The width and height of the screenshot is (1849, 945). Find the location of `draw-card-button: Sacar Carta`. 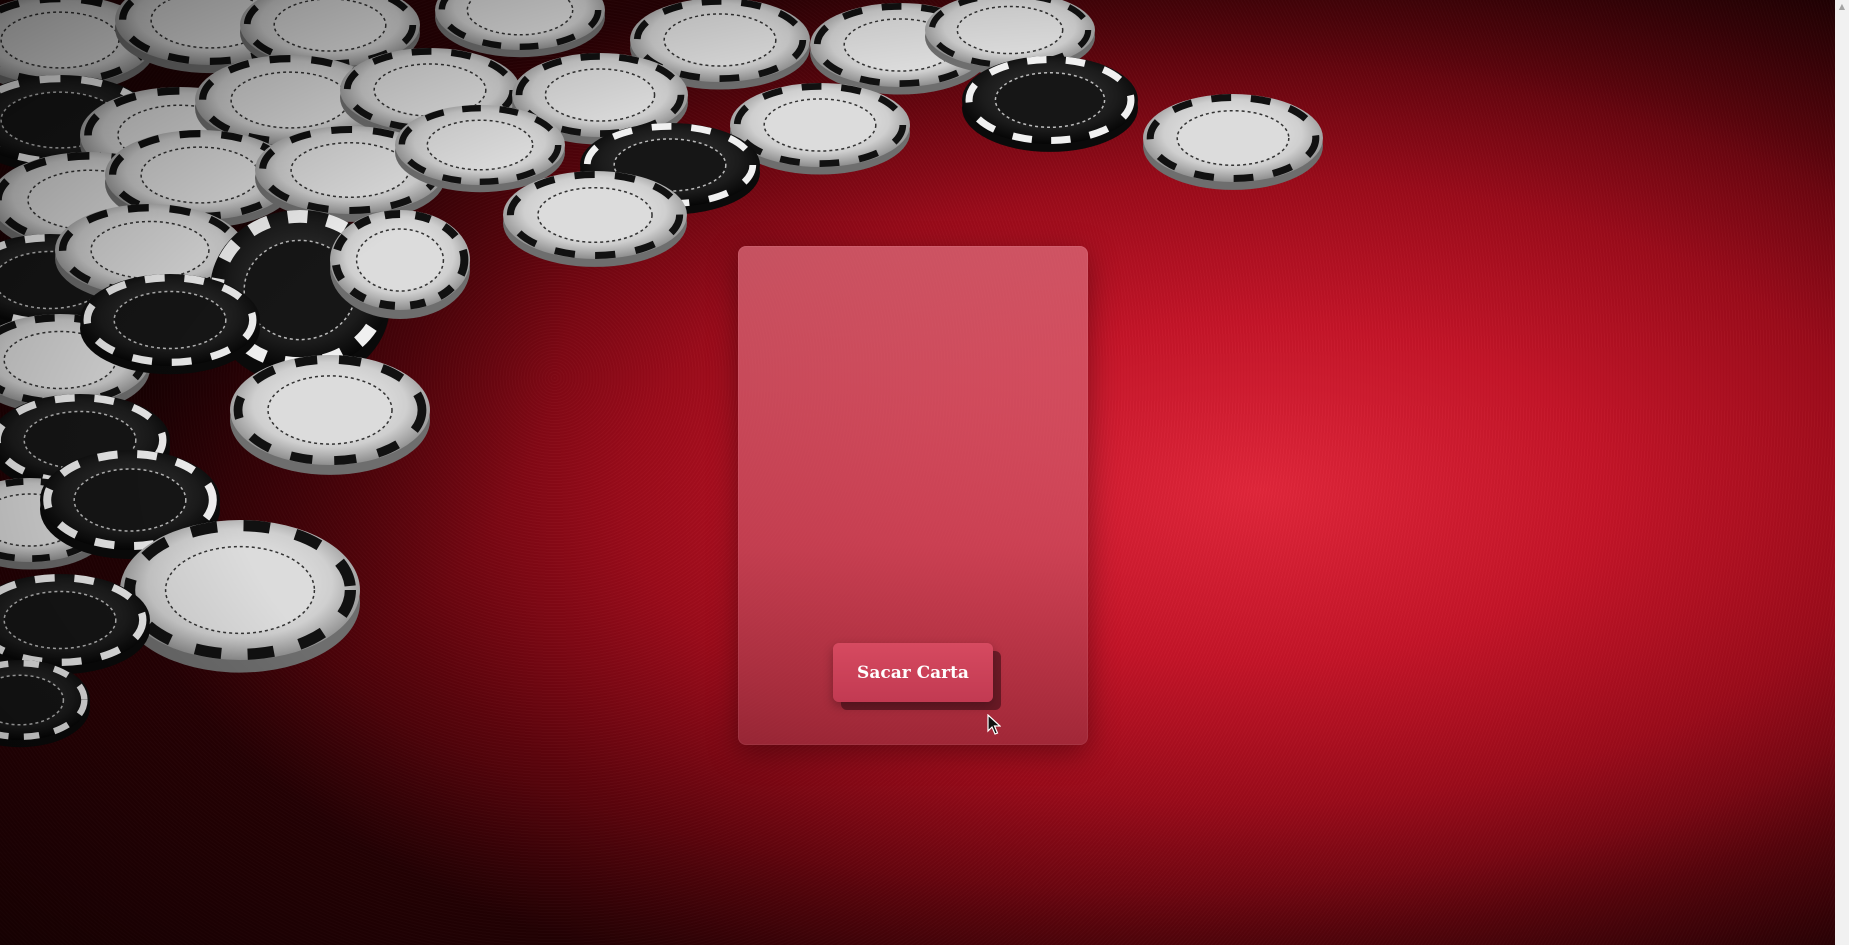

draw-card-button: Sacar Carta is located at coordinates (913, 672).